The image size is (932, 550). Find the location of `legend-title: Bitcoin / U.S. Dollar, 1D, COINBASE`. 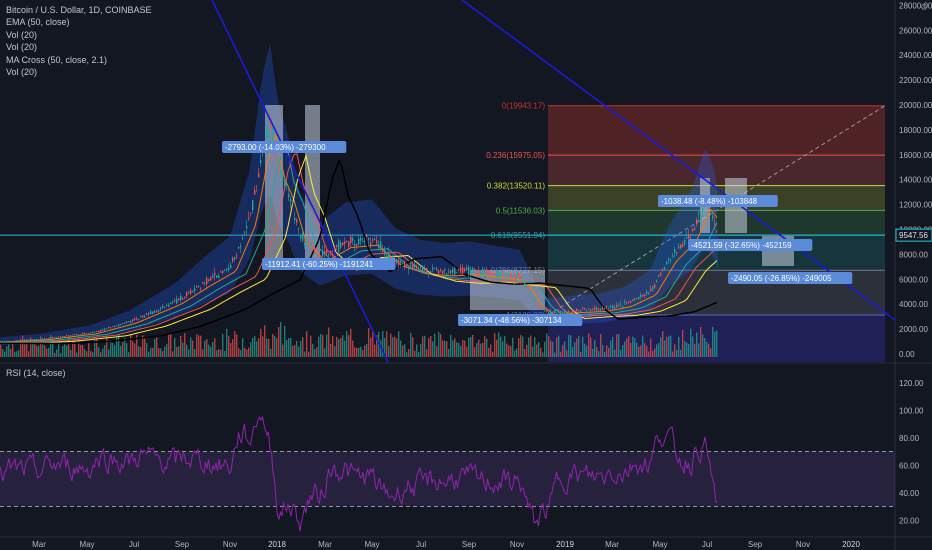

legend-title: Bitcoin / U.S. Dollar, 1D, COINBASE is located at coordinates (79, 10).